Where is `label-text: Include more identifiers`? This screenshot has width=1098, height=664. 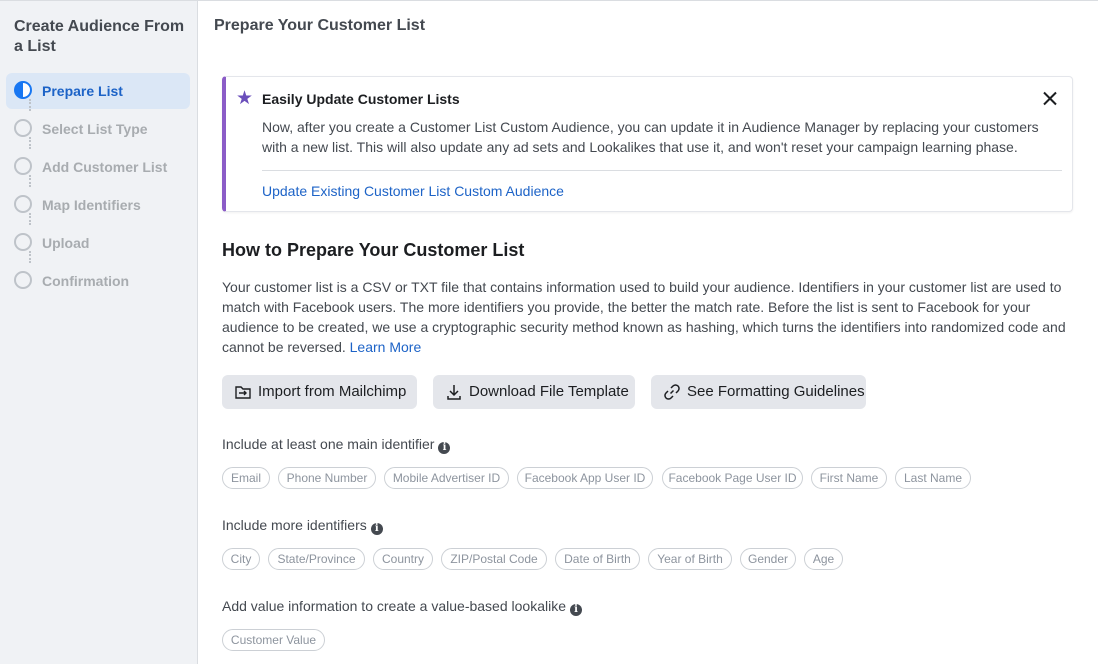
label-text: Include more identifiers is located at coordinates (294, 525).